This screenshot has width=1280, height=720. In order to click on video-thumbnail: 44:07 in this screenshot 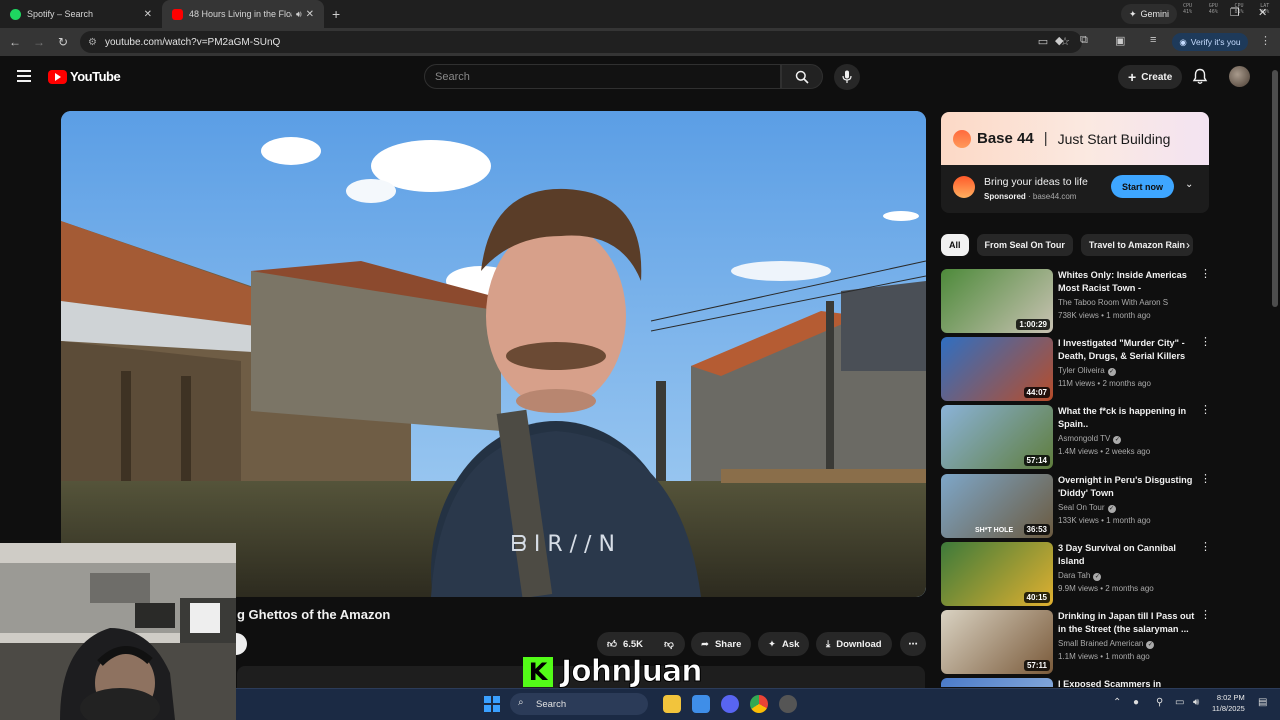, I will do `click(997, 369)`.